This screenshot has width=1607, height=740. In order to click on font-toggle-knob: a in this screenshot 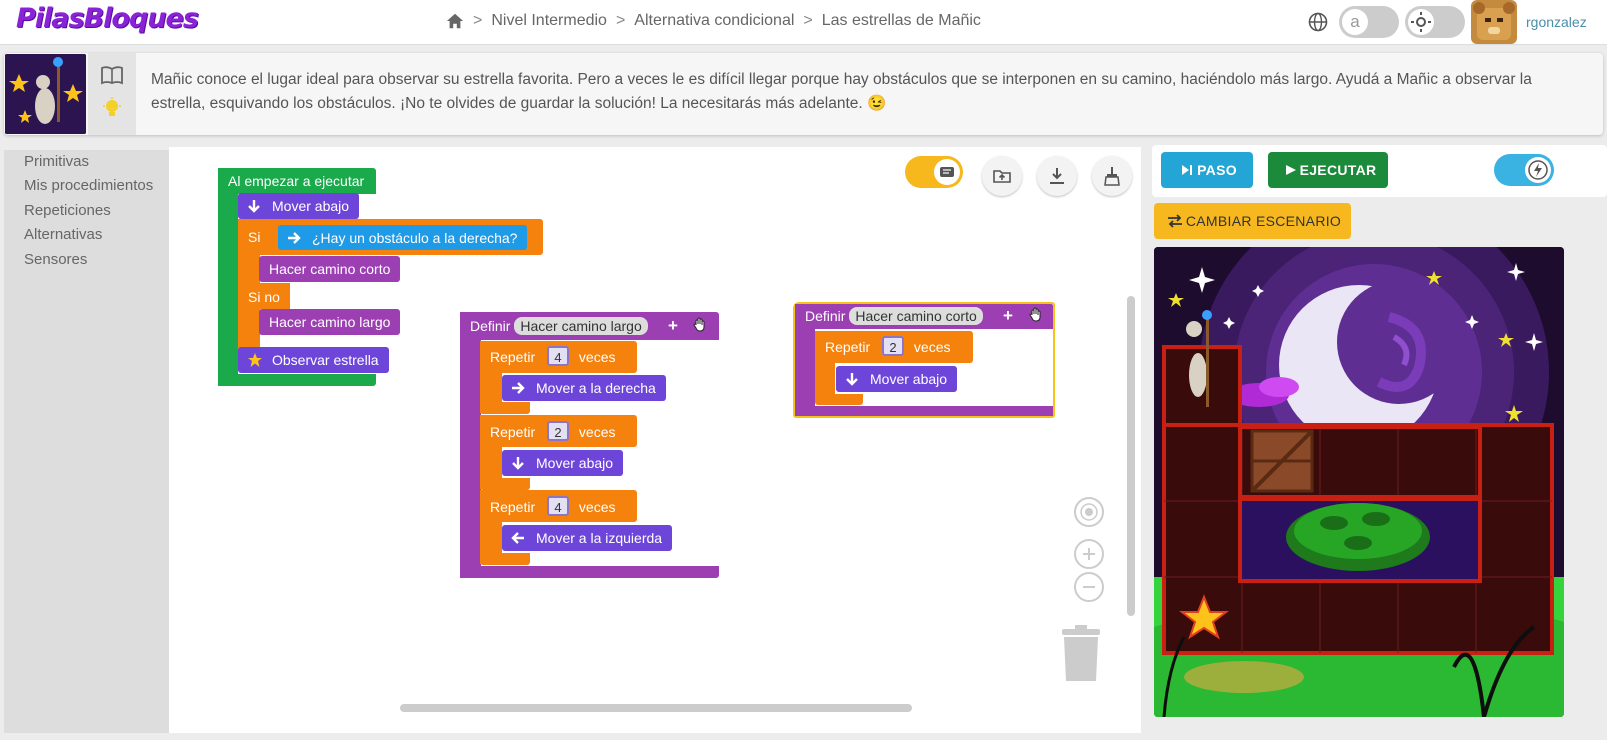, I will do `click(1355, 22)`.